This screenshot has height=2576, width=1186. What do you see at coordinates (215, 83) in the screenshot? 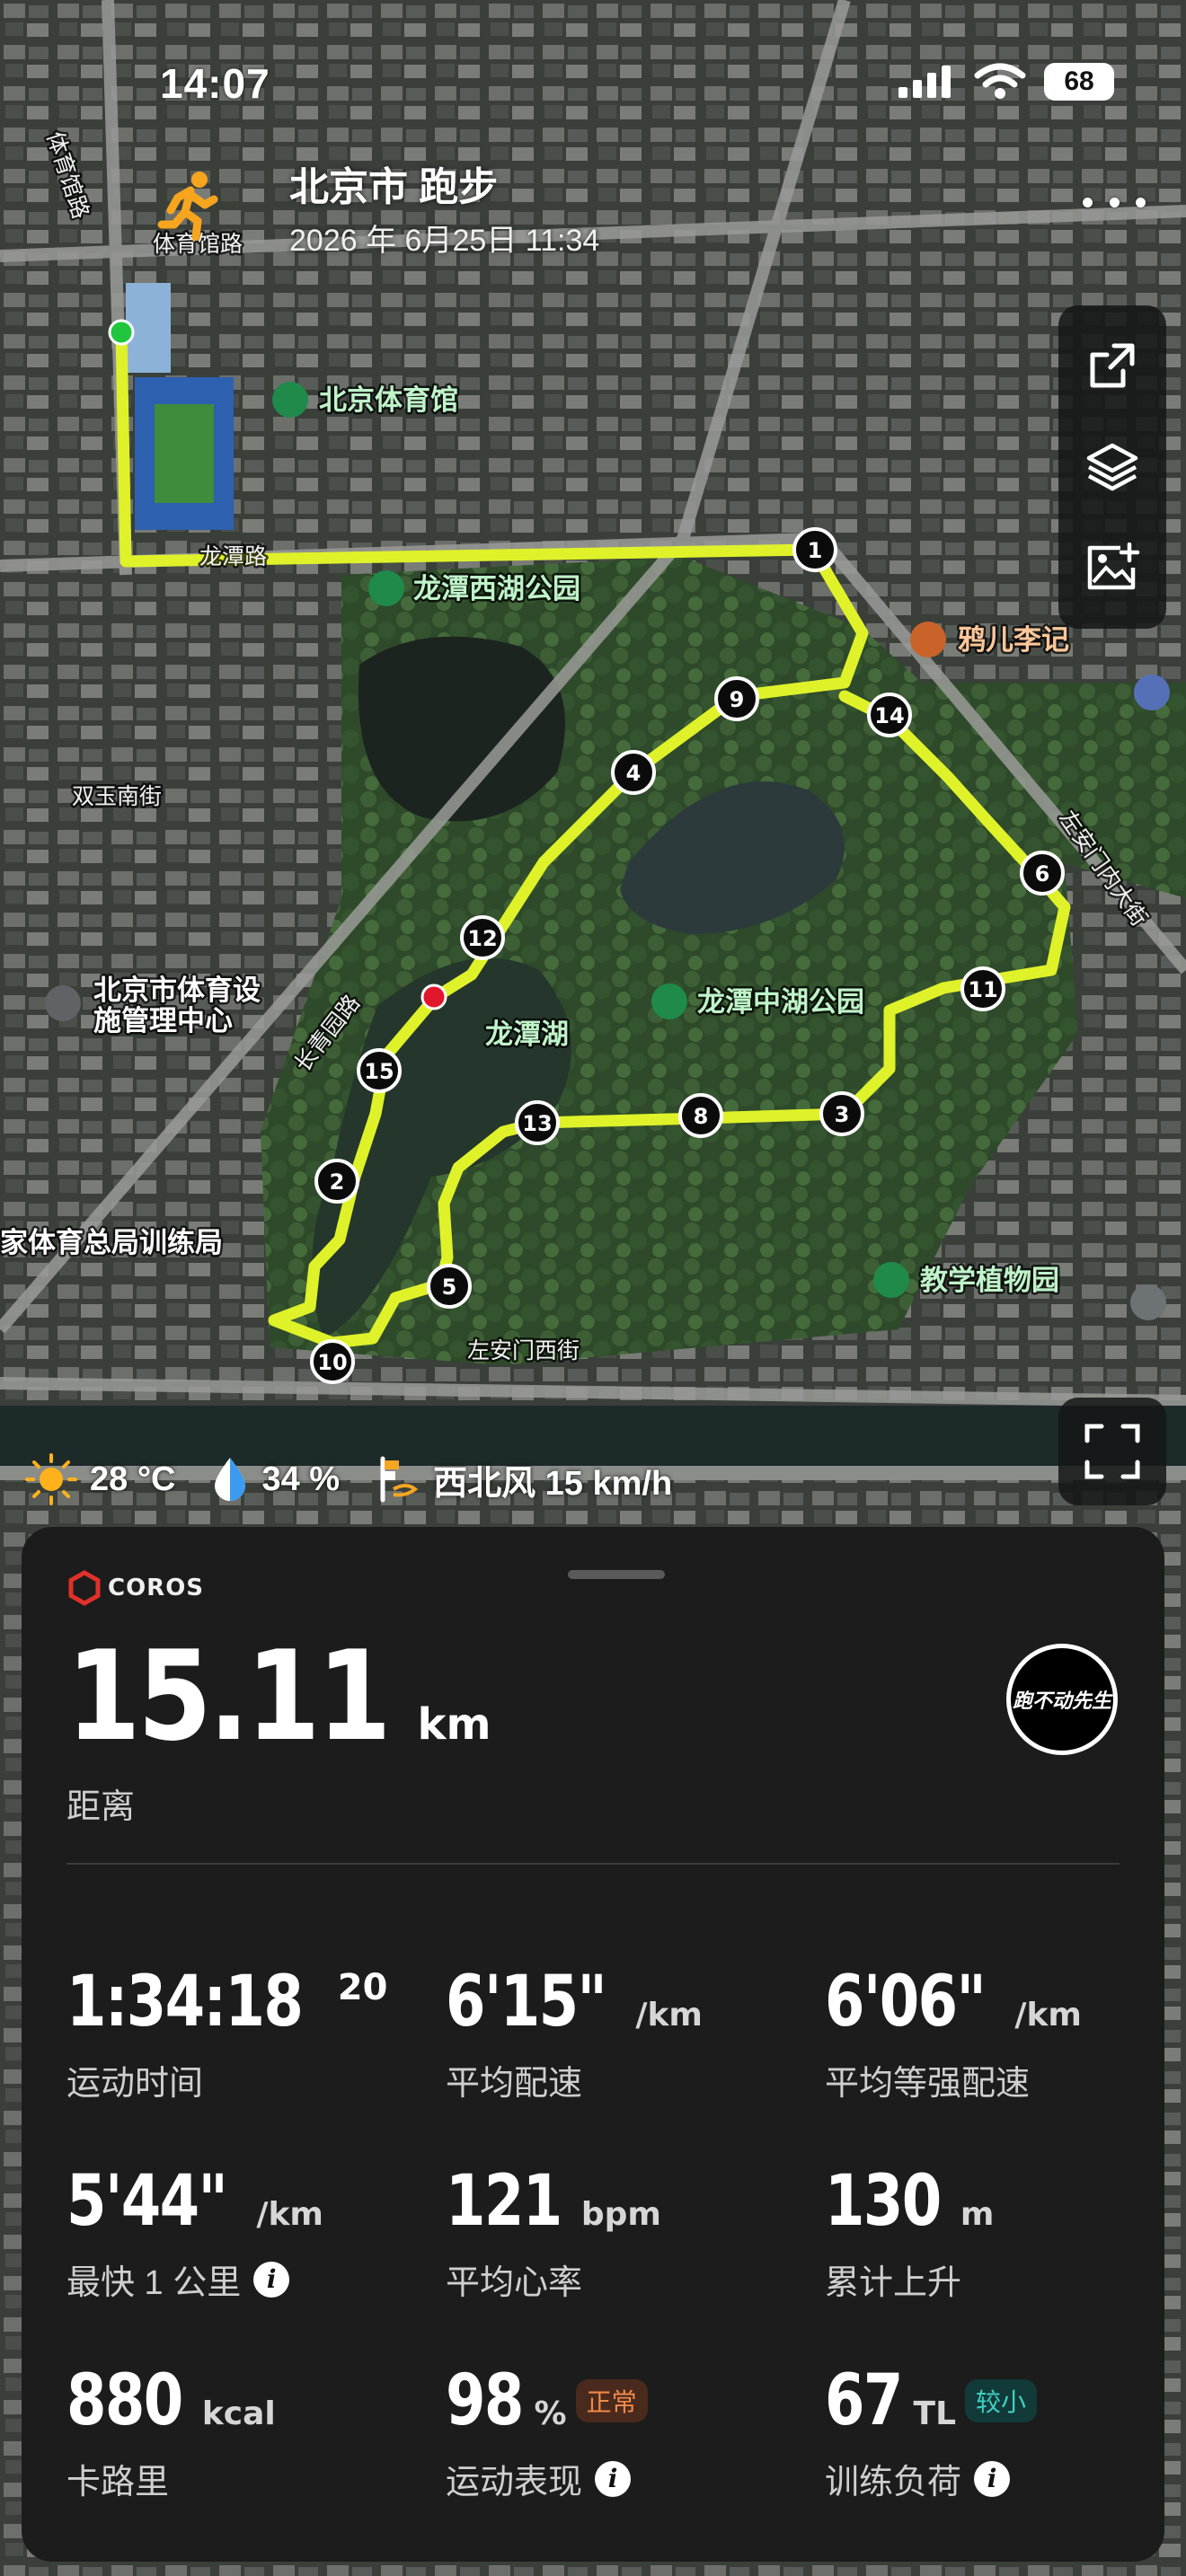
I see `status-time: 14:07` at bounding box center [215, 83].